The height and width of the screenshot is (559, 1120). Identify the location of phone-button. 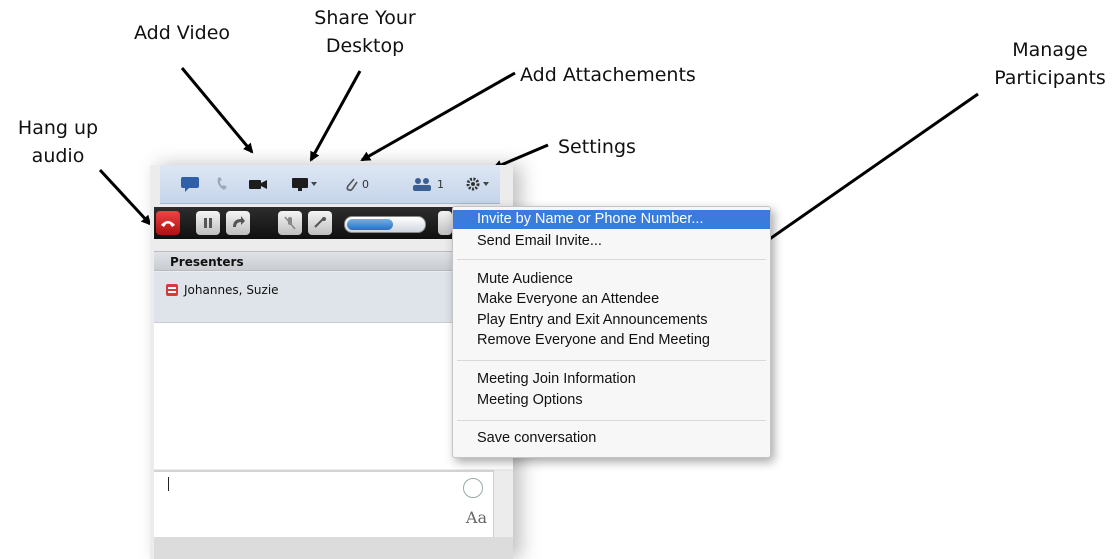
(224, 184).